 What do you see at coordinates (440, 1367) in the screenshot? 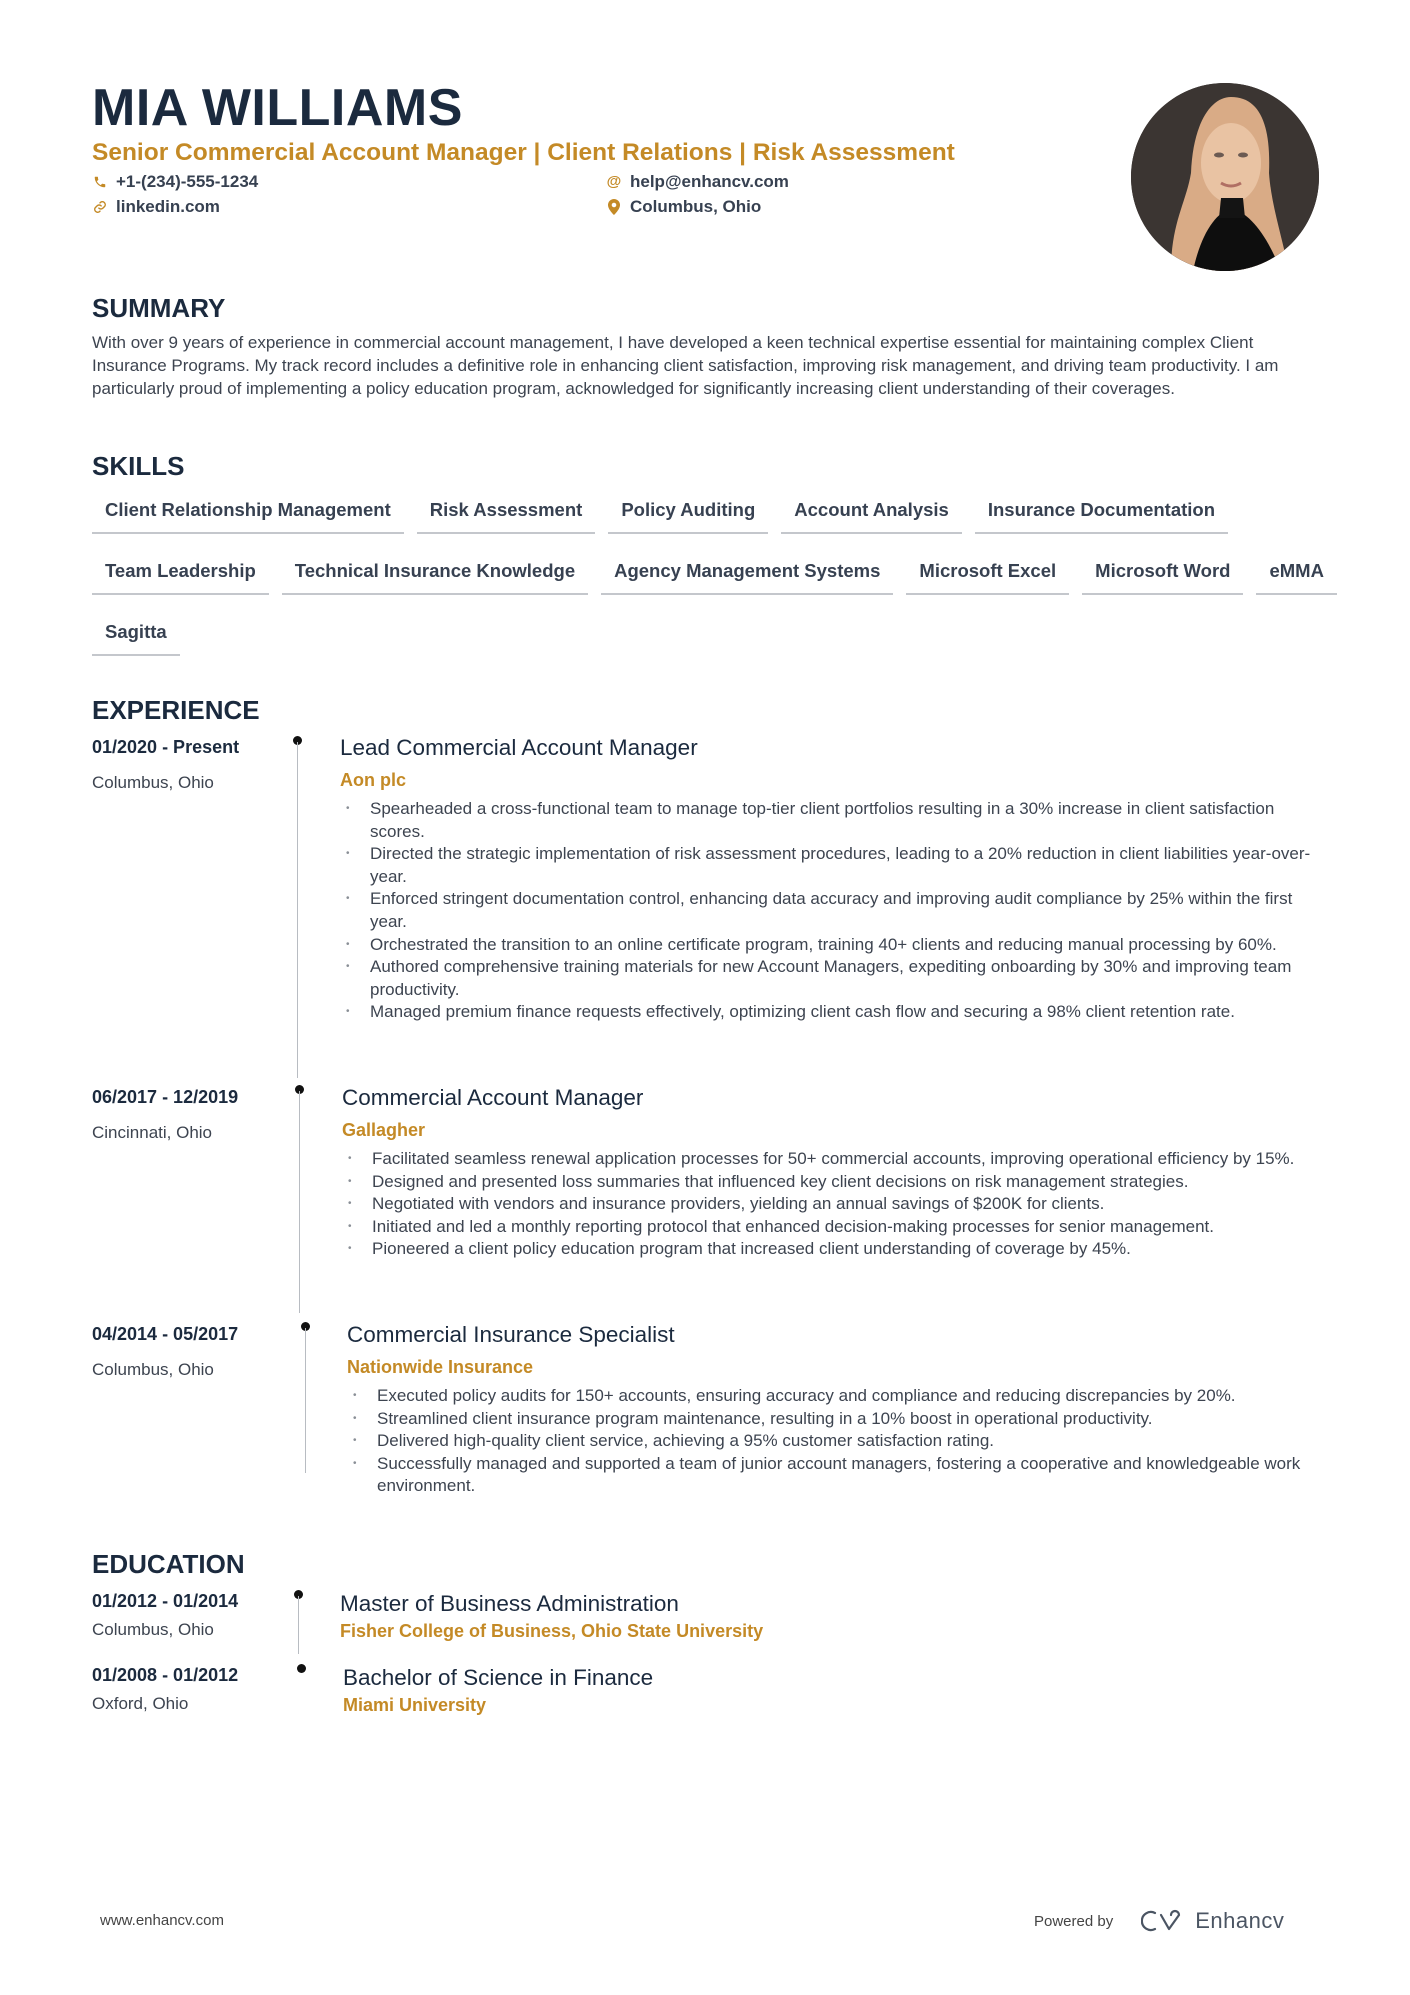
I see `company-name: Nationwide Insurance` at bounding box center [440, 1367].